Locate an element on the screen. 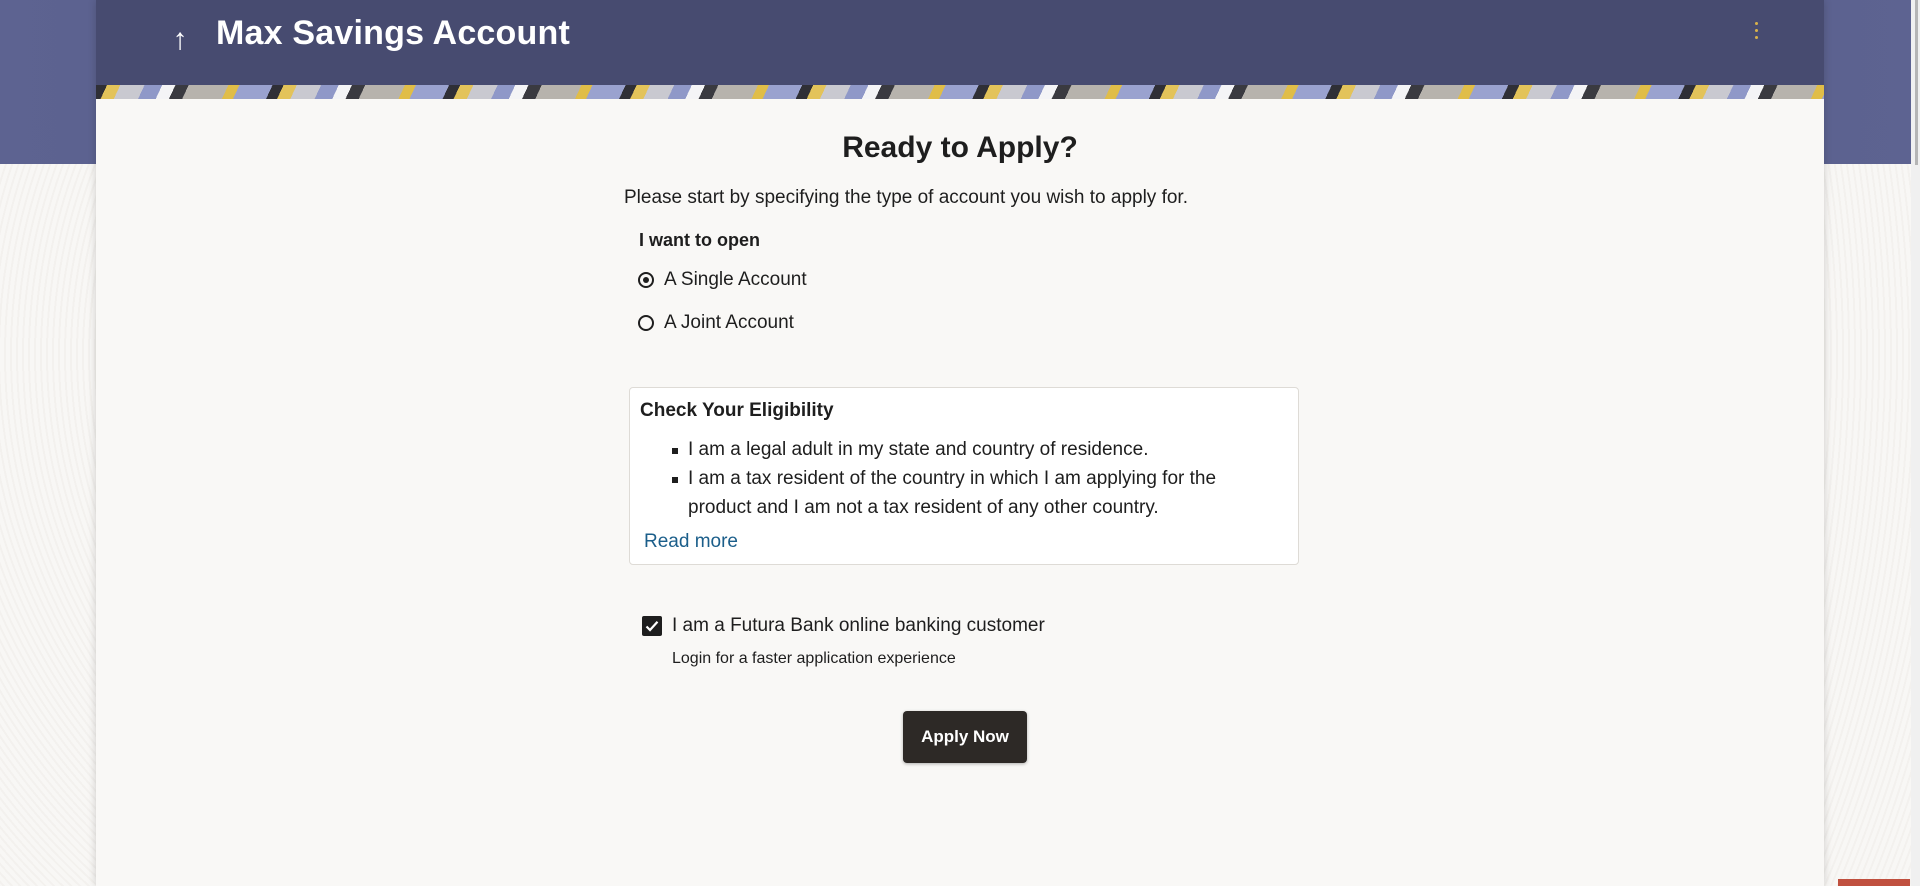 The image size is (1920, 886). checkbox-checked is located at coordinates (652, 626).